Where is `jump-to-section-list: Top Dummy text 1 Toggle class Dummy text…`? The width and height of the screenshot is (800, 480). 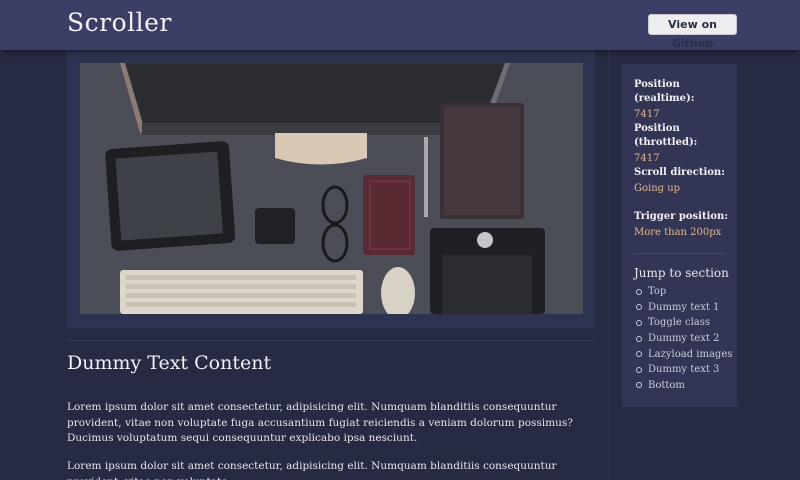 jump-to-section-list: Top Dummy text 1 Toggle class Dummy text… is located at coordinates (684, 338).